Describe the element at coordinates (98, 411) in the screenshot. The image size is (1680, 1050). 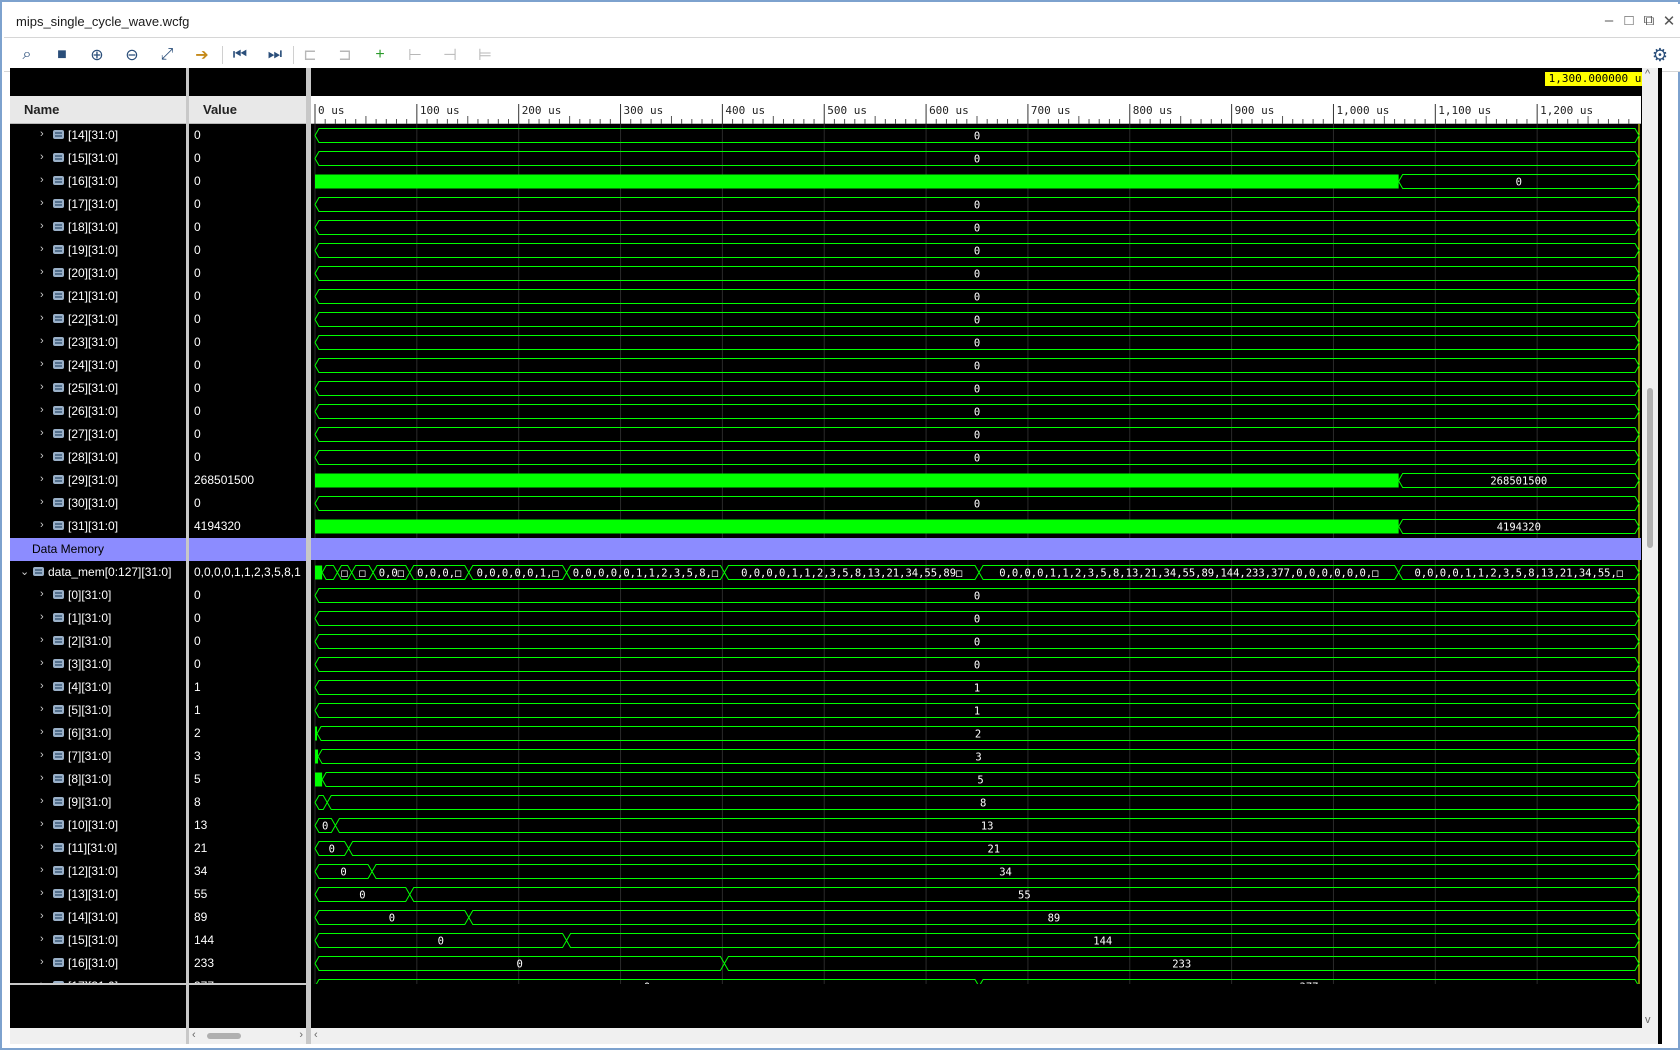
I see `signal-row: › [26][31:0]` at that location.